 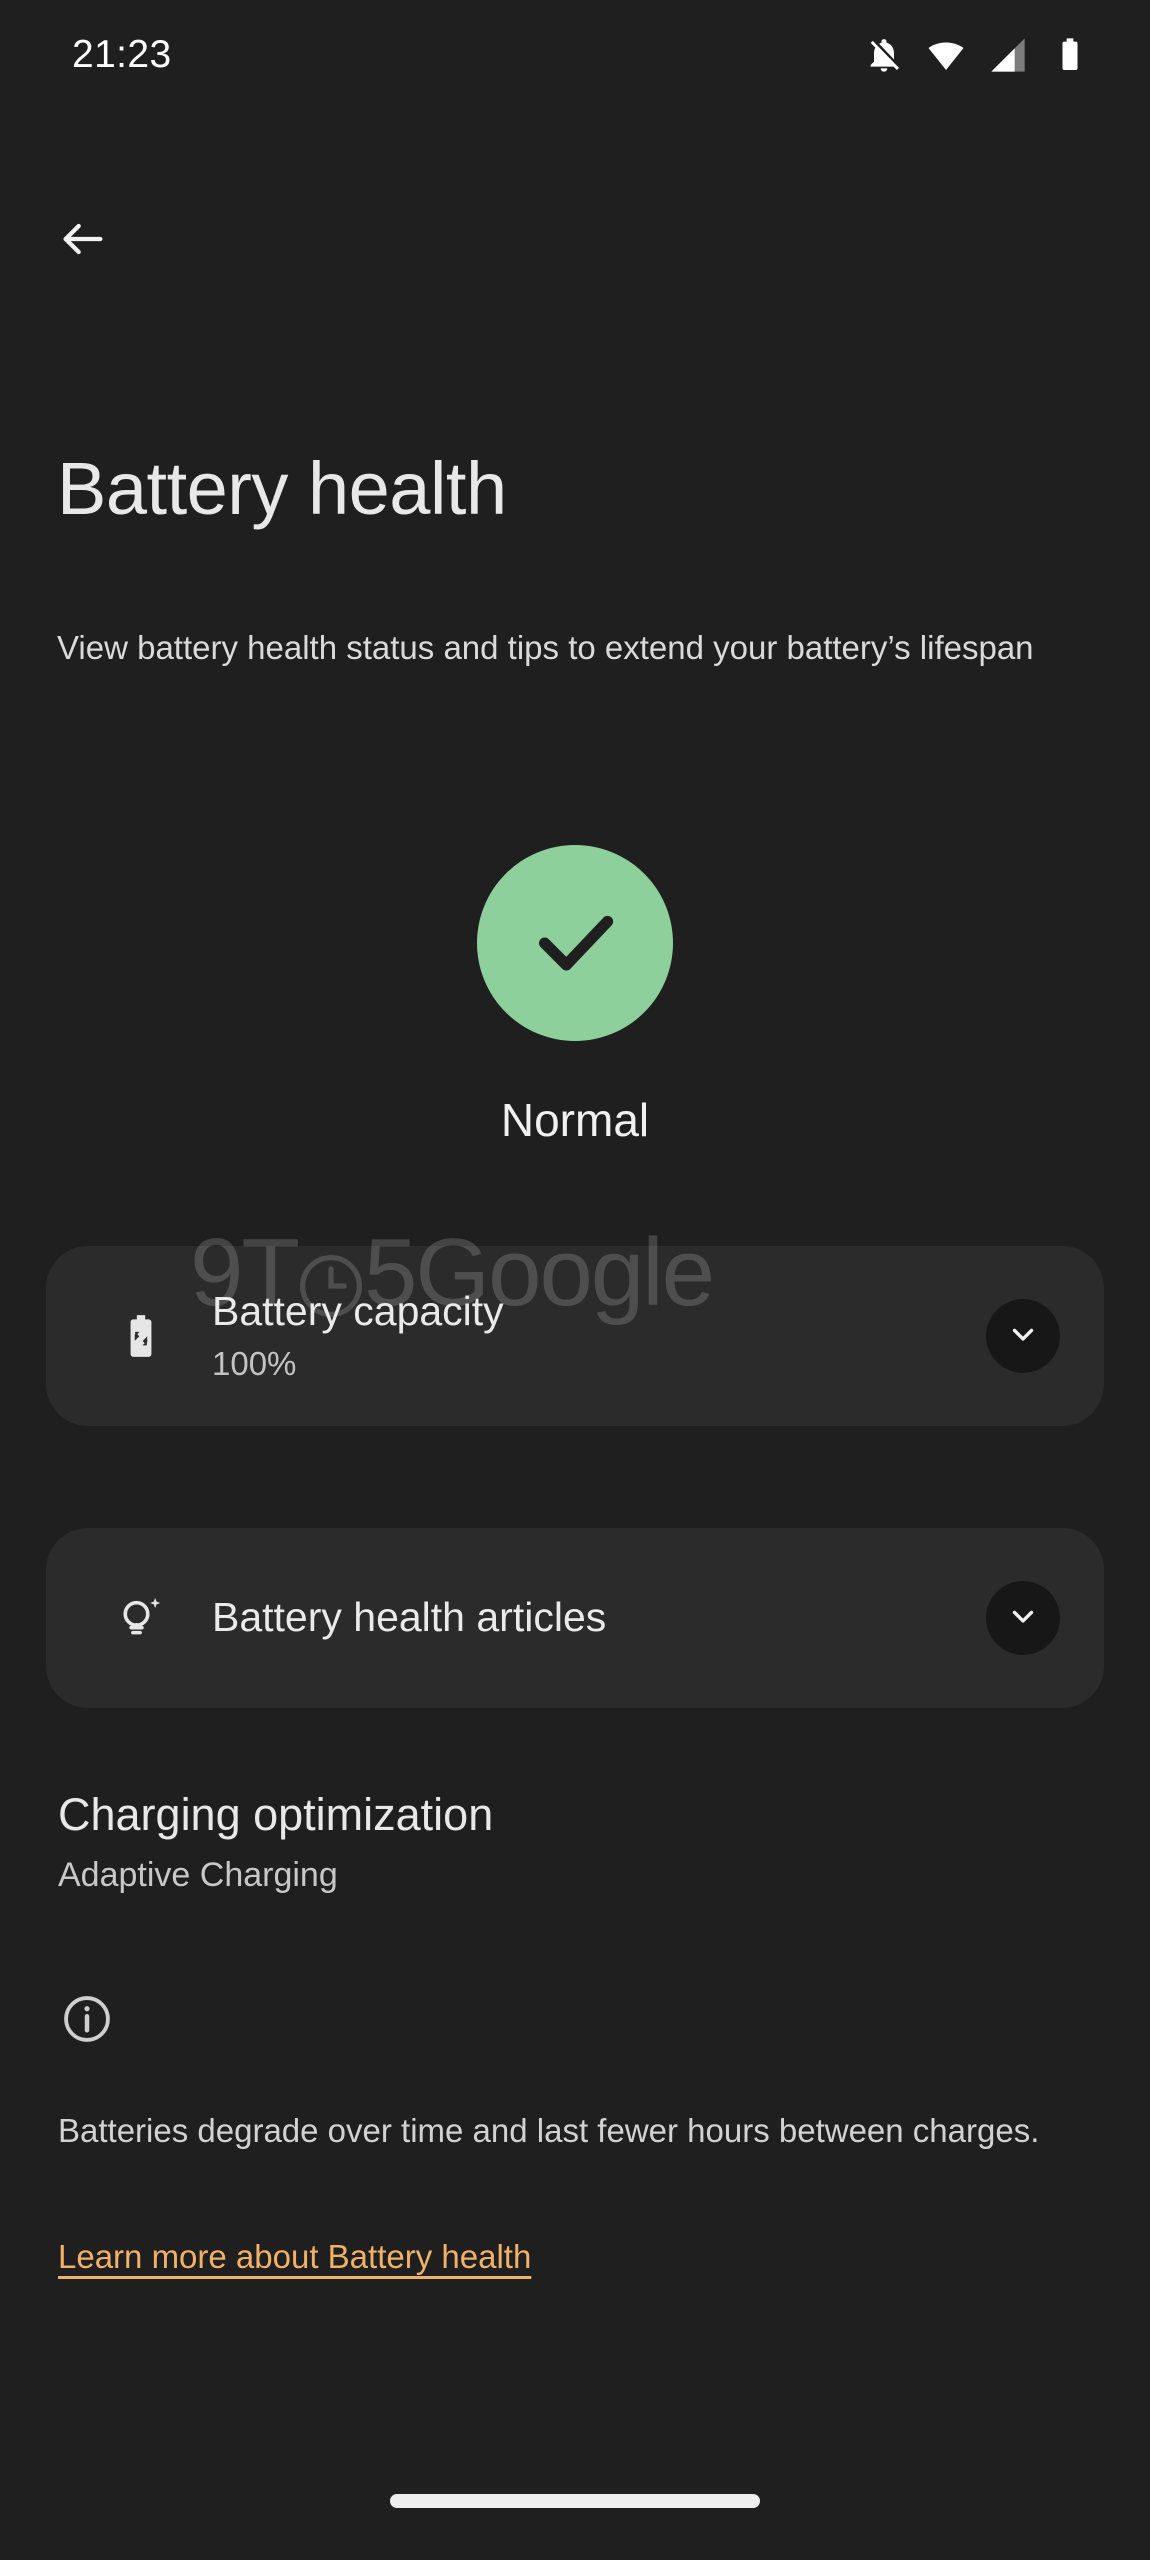 What do you see at coordinates (276, 1814) in the screenshot?
I see `charging-optimization-title: Charging optimization` at bounding box center [276, 1814].